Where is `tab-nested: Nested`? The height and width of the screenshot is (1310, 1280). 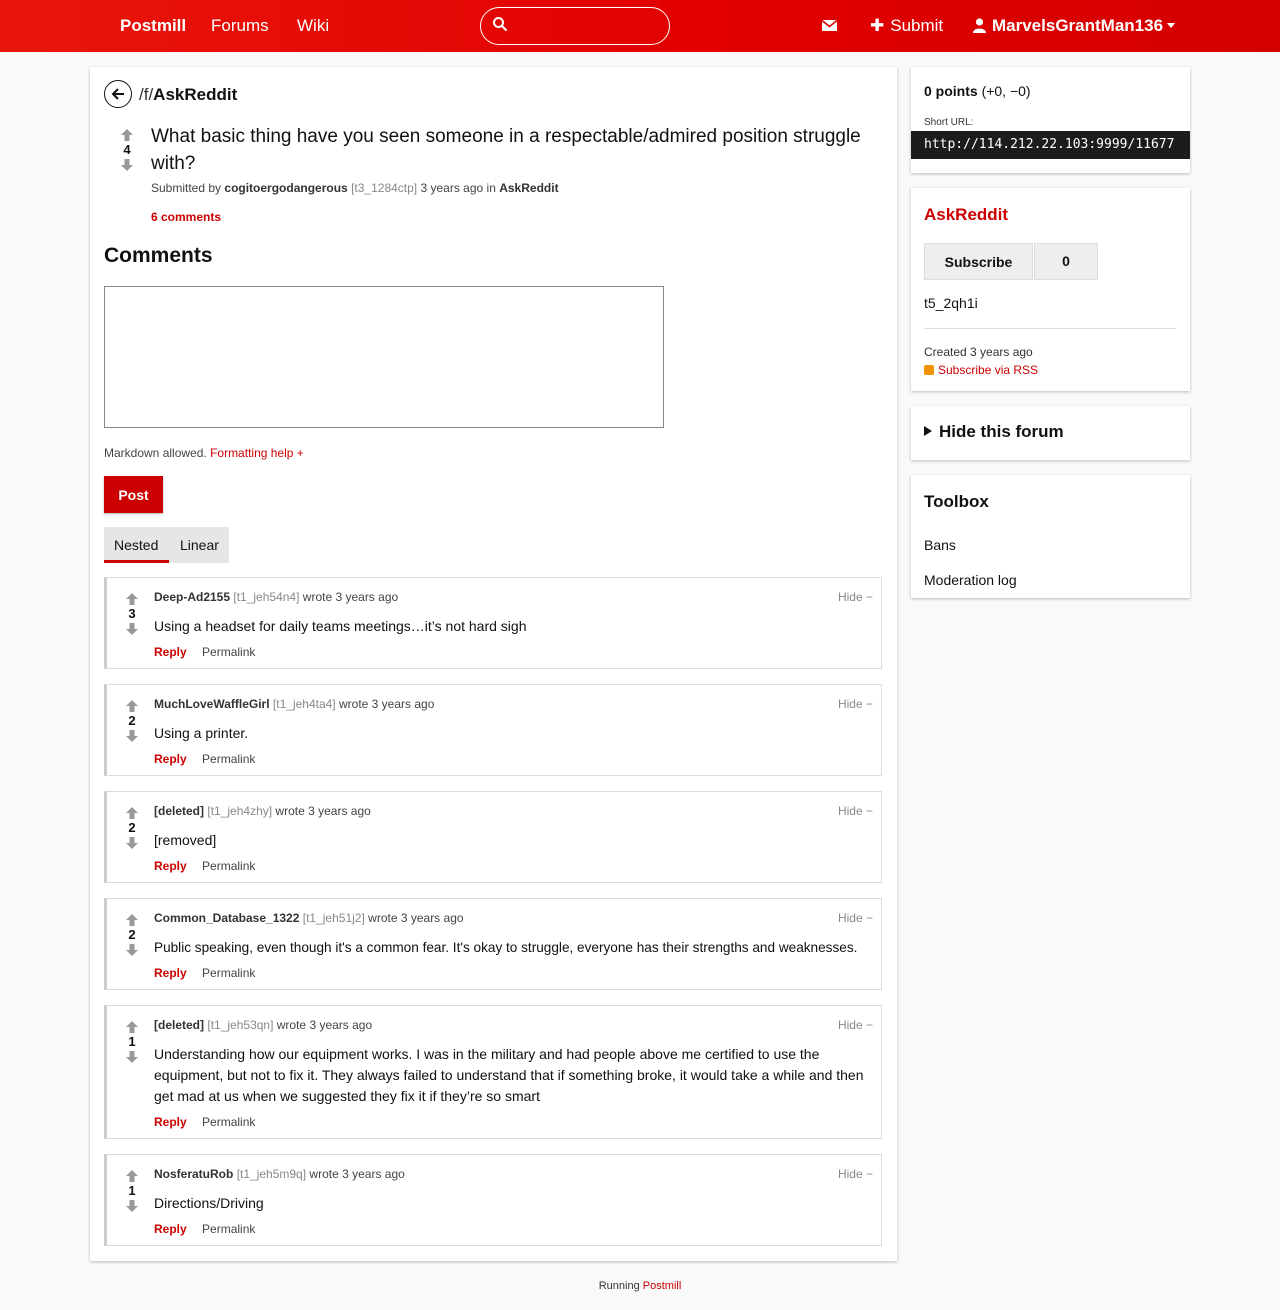
tab-nested: Nested is located at coordinates (136, 545).